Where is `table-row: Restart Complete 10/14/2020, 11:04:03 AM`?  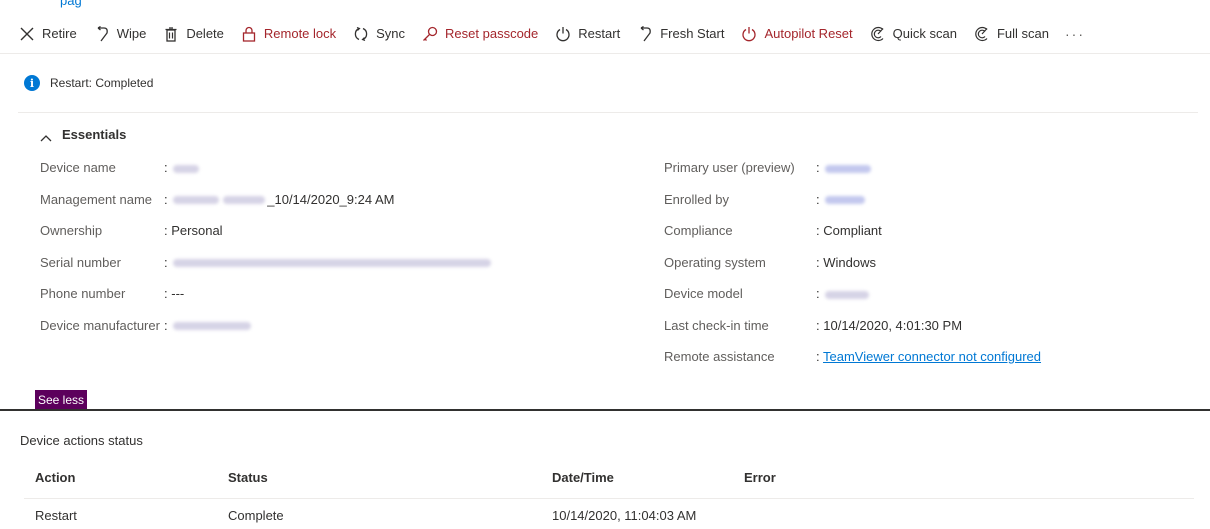 table-row: Restart Complete 10/14/2020, 11:04:03 AM is located at coordinates (605, 514).